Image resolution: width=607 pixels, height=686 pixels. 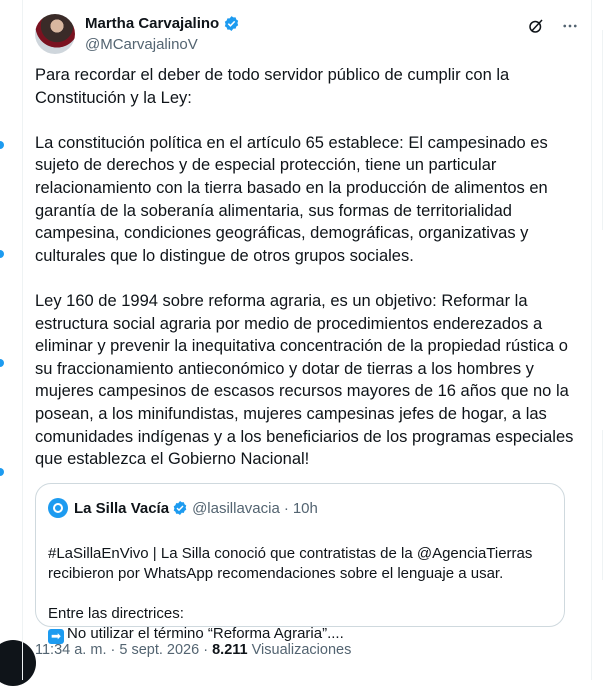 I want to click on quoted-author-name: La Silla Vacía, so click(x=122, y=508).